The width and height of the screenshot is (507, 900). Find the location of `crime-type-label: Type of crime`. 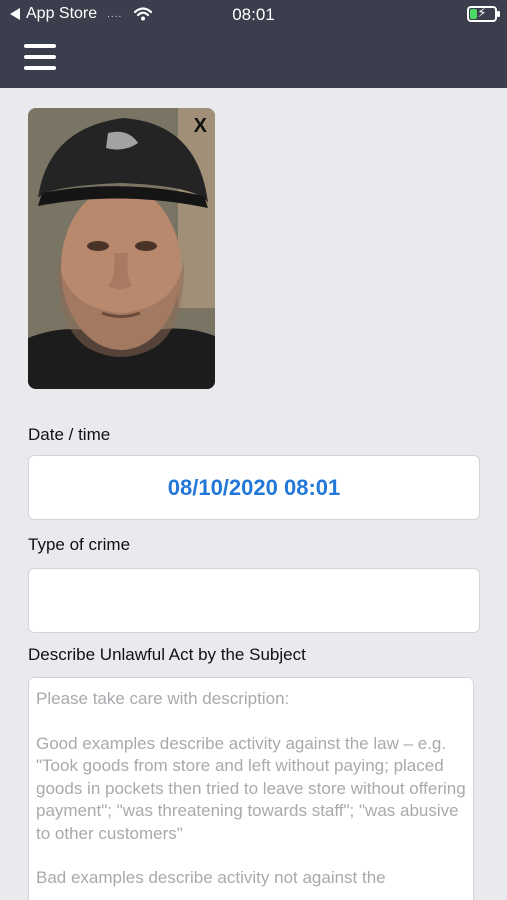

crime-type-label: Type of crime is located at coordinates (79, 544).